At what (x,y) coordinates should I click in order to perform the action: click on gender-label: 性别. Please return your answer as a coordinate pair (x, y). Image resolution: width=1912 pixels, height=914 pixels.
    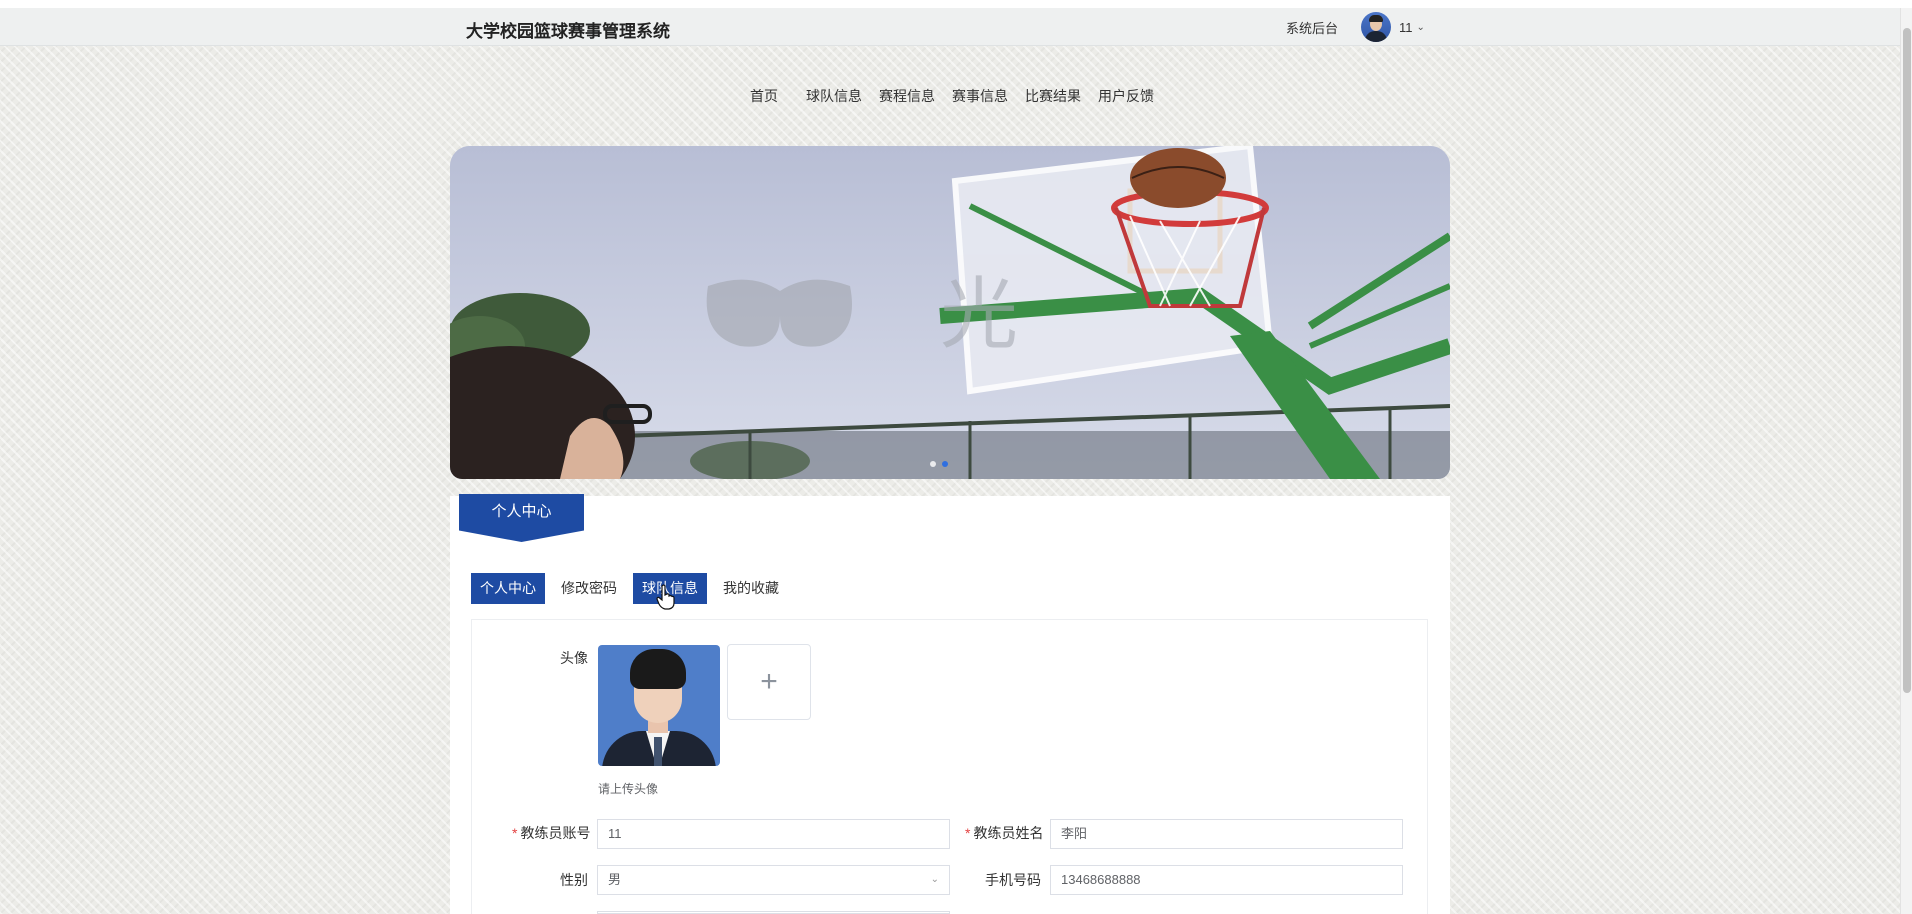
    Looking at the image, I should click on (574, 880).